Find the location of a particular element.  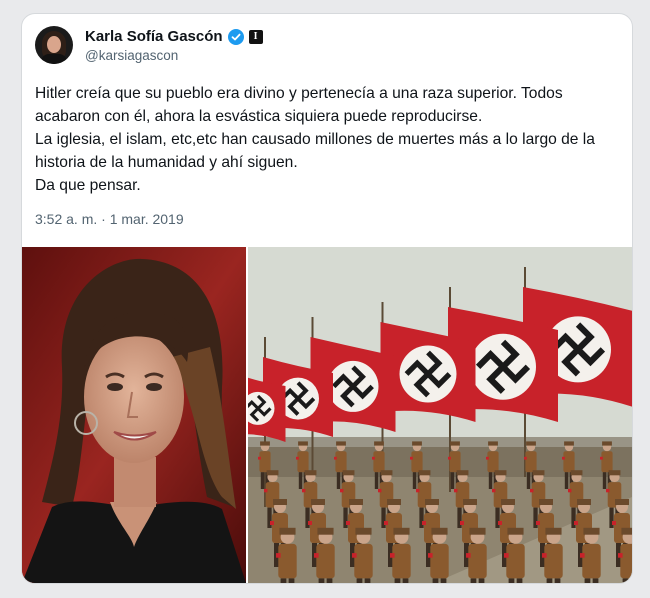

author-row: Karla Sofía Gascón I is located at coordinates (174, 36).